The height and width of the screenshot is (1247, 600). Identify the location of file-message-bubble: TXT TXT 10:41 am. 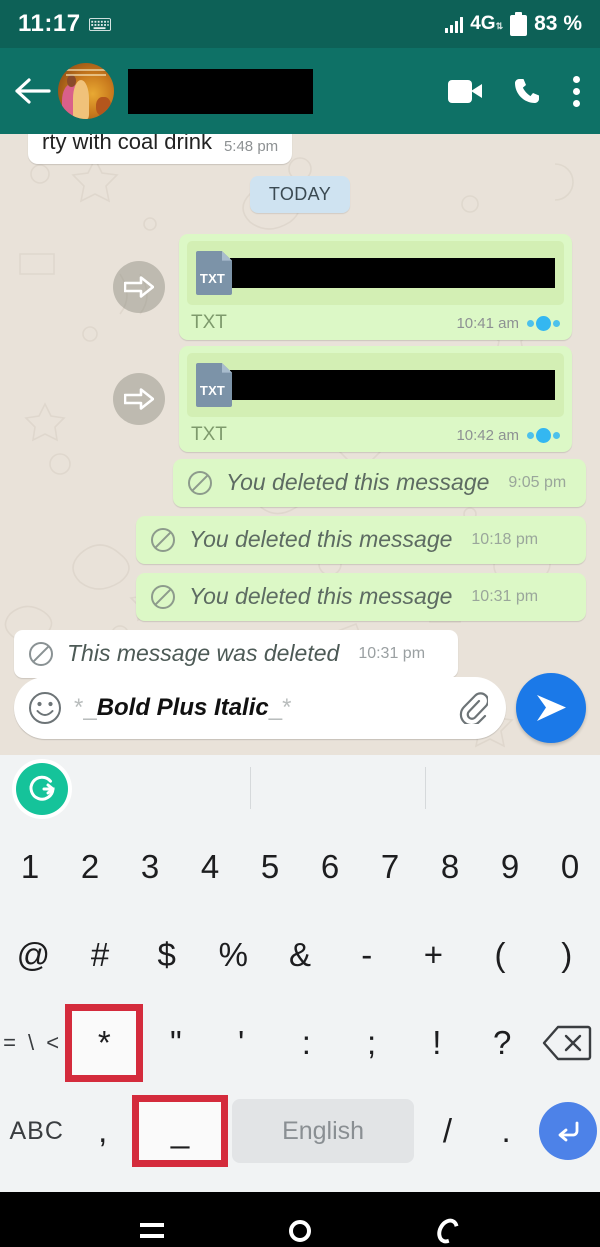
(375, 287).